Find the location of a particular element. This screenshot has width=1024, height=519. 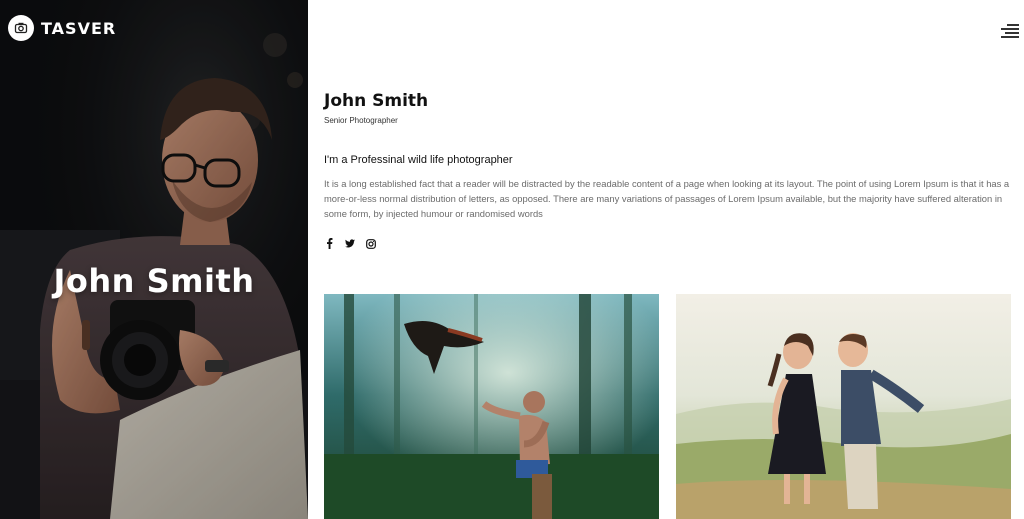

facebook-icon is located at coordinates (329, 243).